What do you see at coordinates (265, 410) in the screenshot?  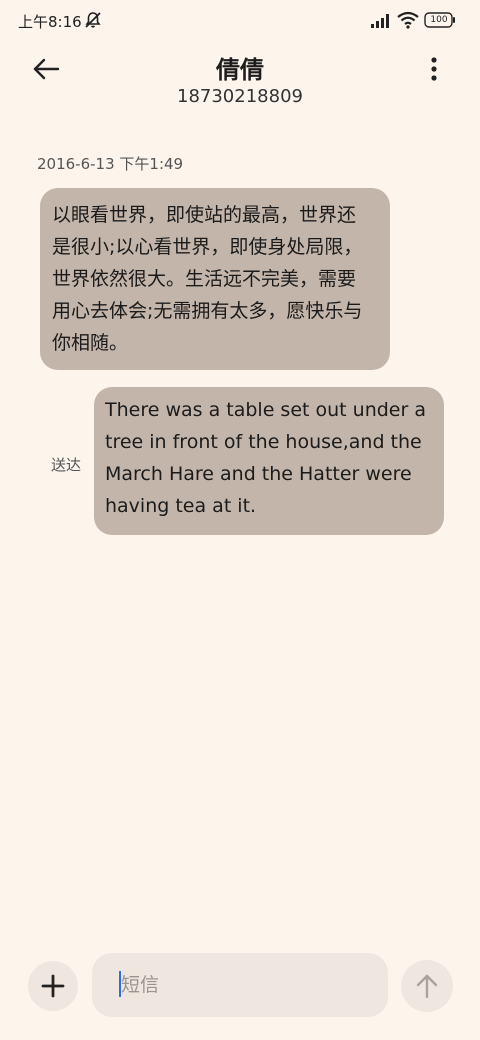 I see `message-line: There was a table set out under a` at bounding box center [265, 410].